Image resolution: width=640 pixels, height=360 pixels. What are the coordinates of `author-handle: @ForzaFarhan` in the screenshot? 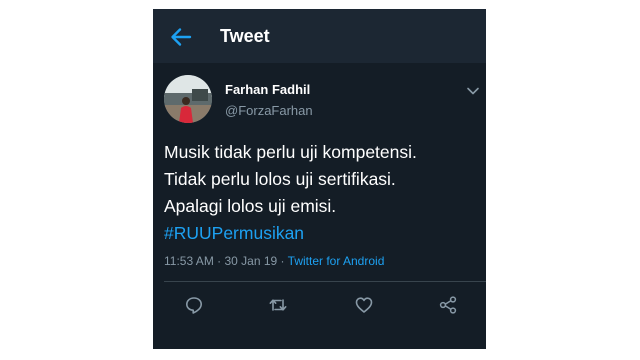 It's located at (269, 110).